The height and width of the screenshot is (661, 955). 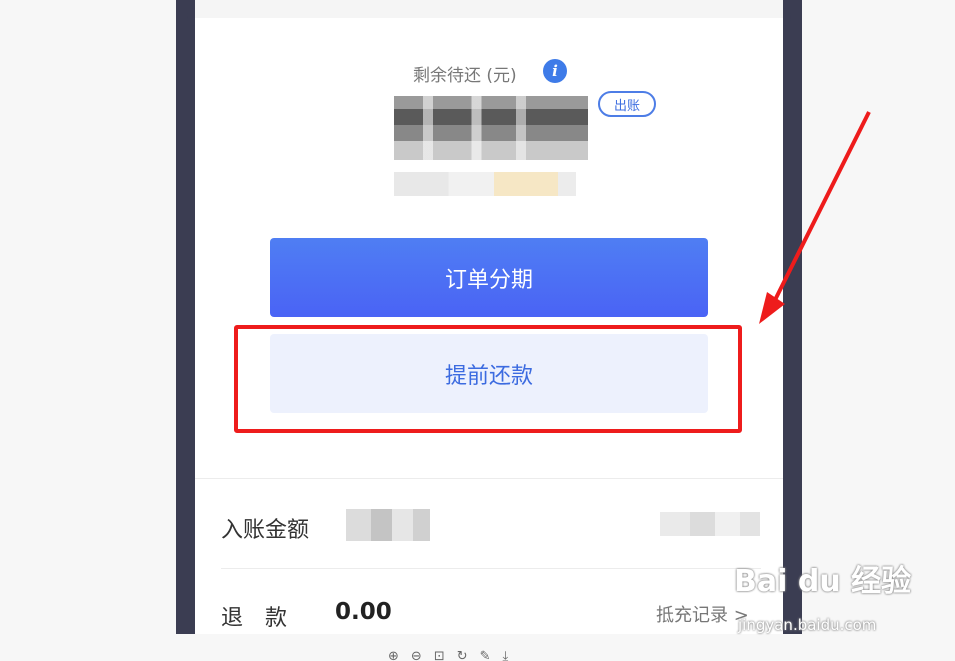 What do you see at coordinates (702, 614) in the screenshot?
I see `offset-record-link: 抵充记录 >` at bounding box center [702, 614].